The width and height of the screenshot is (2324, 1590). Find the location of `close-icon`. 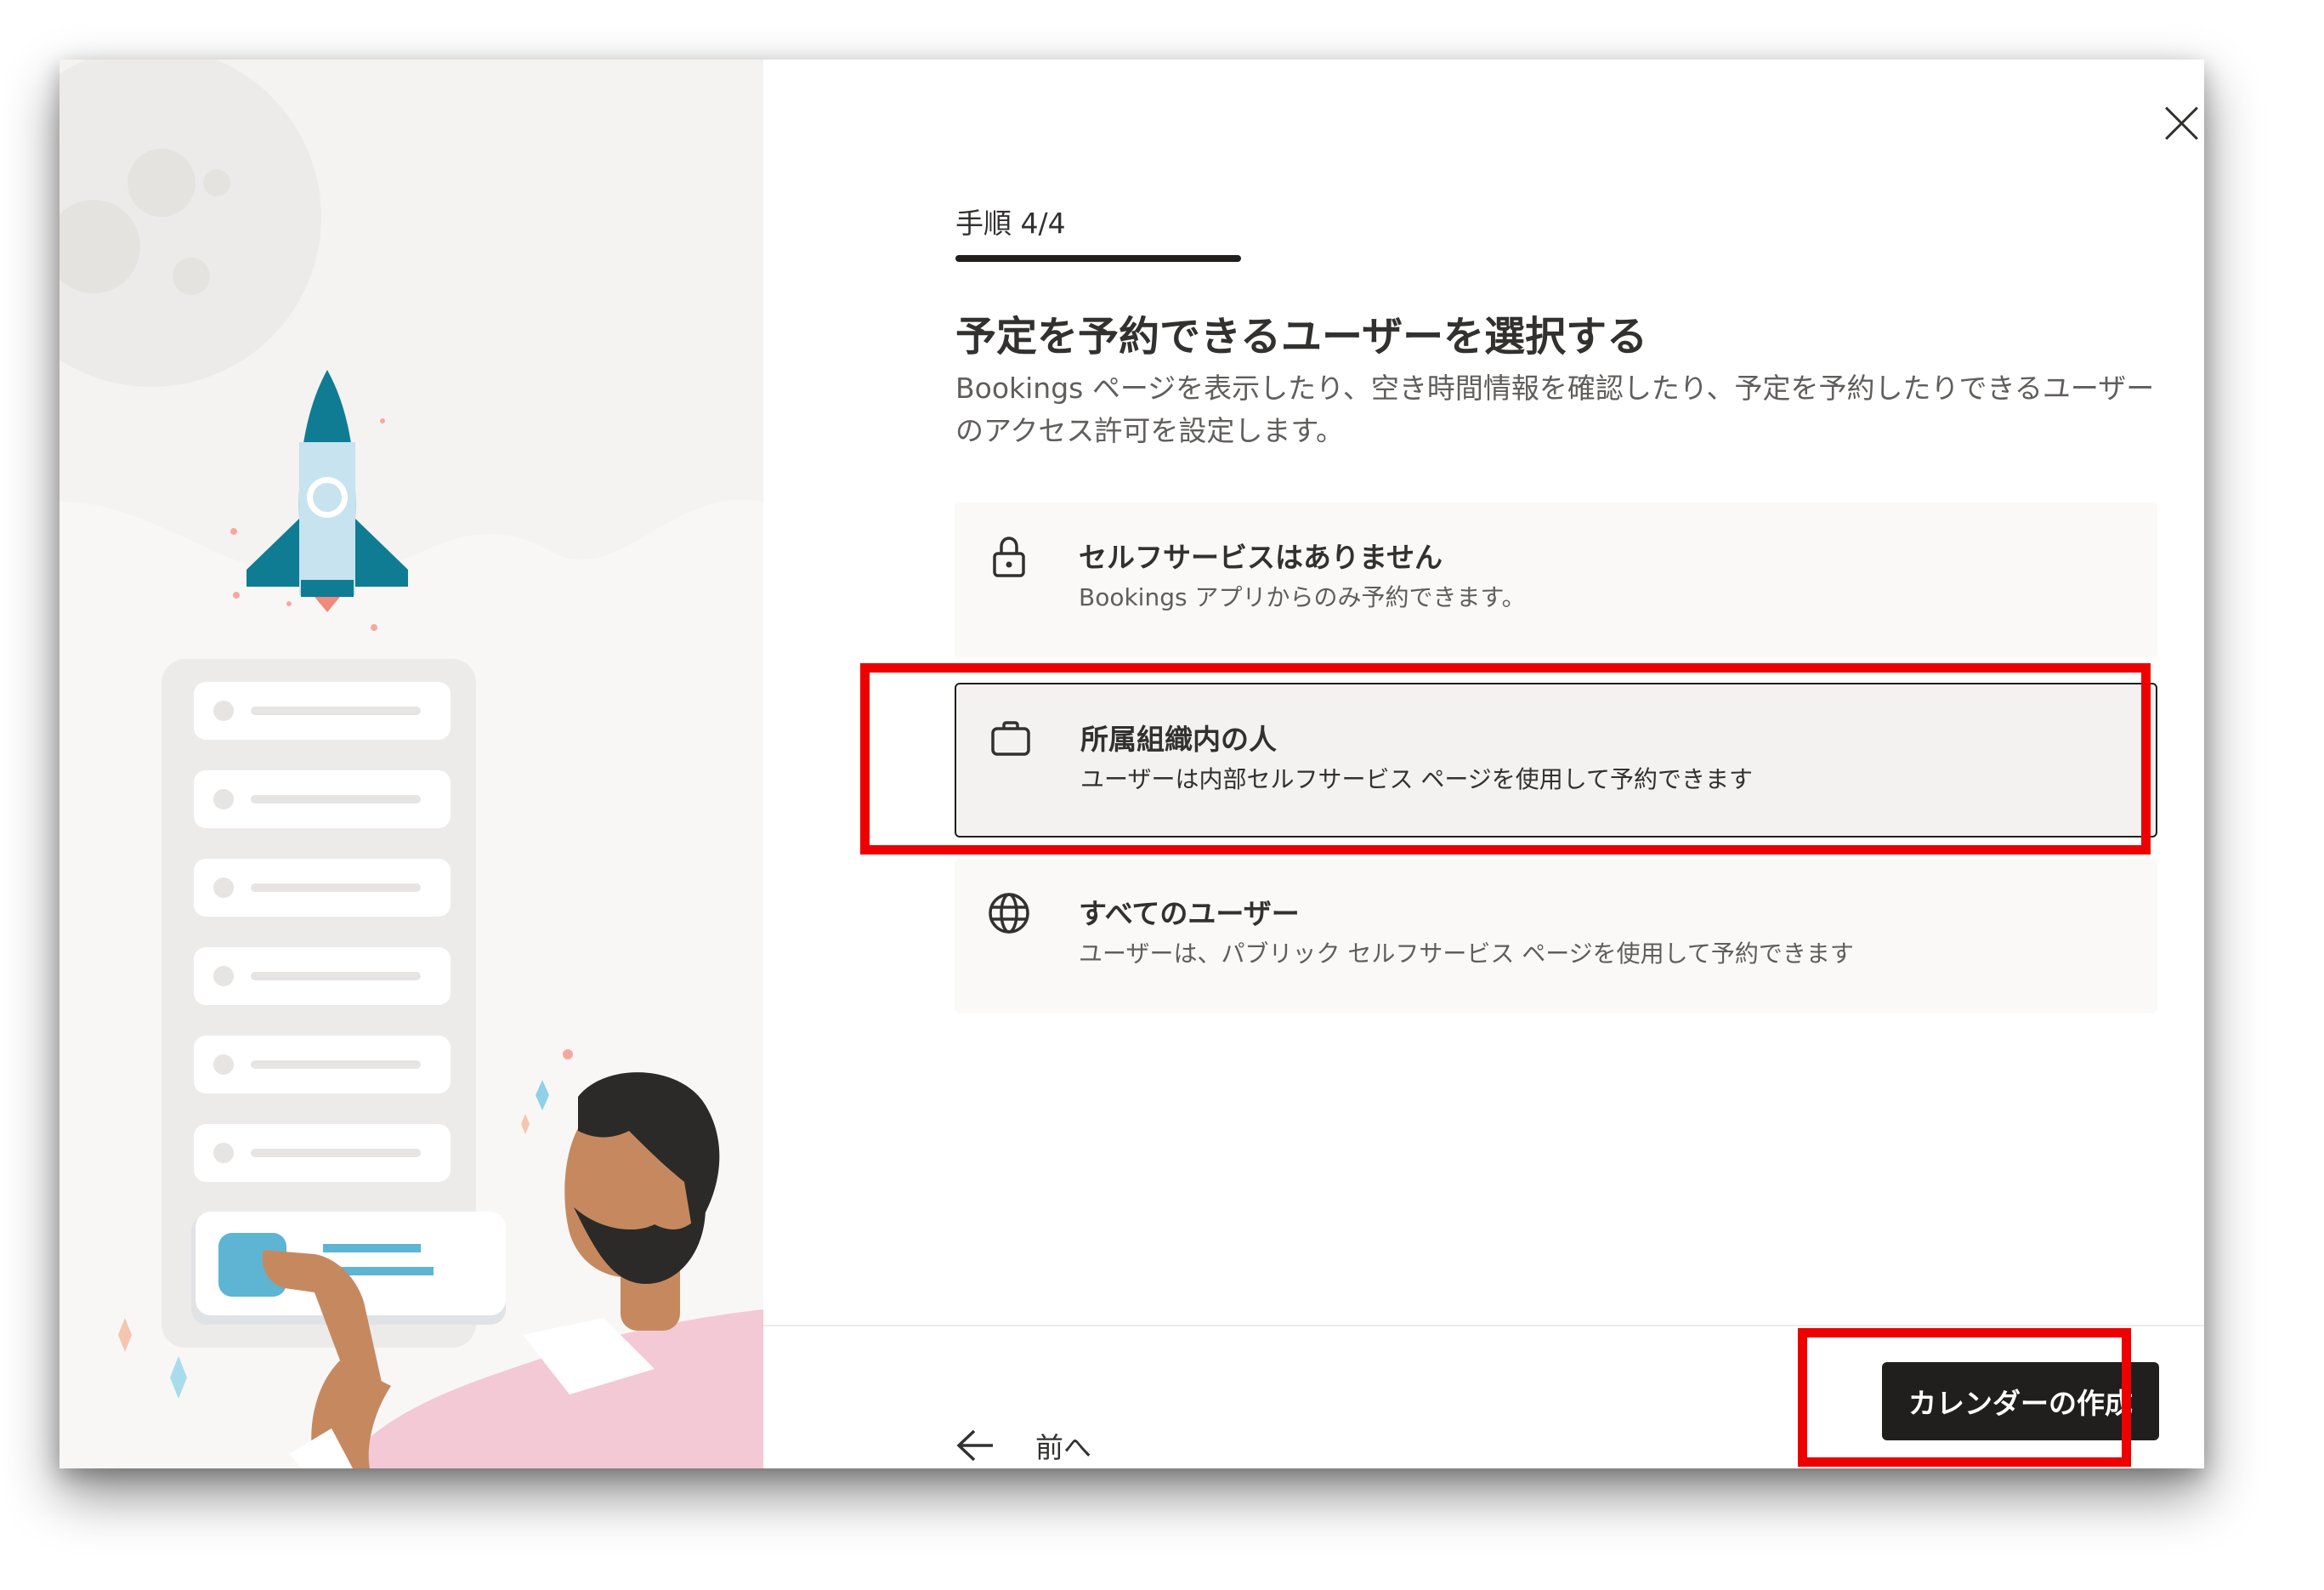

close-icon is located at coordinates (2182, 123).